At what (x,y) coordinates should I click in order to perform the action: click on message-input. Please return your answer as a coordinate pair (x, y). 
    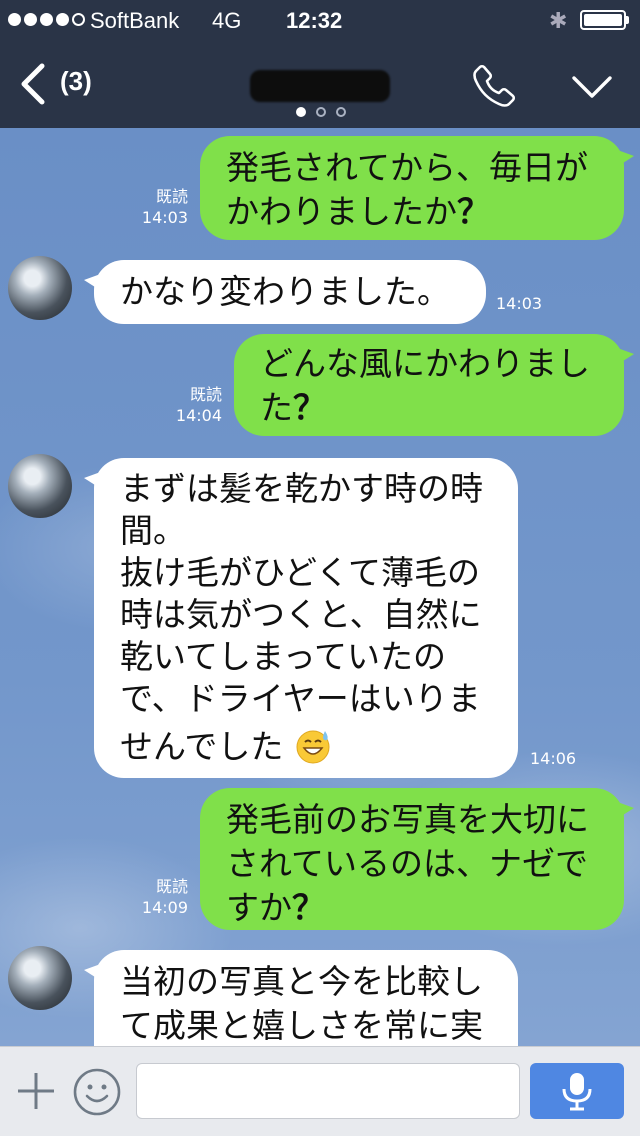
    Looking at the image, I should click on (328, 1091).